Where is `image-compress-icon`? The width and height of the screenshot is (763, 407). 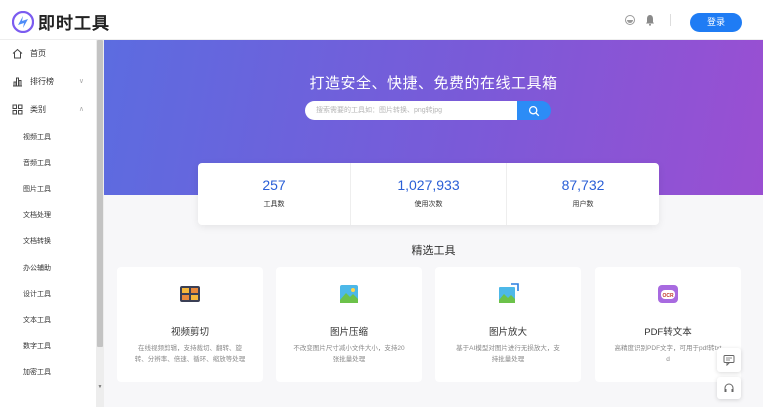
image-compress-icon is located at coordinates (349, 294).